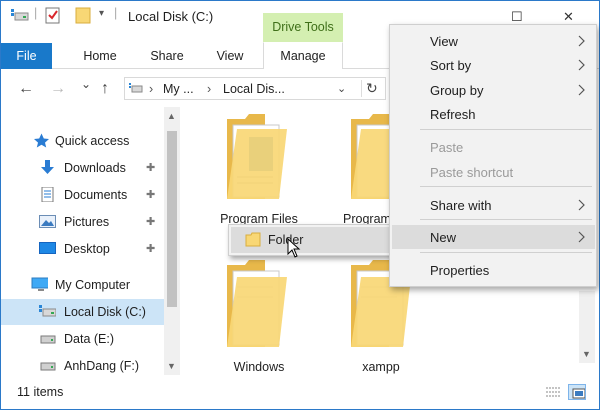  Describe the element at coordinates (105, 89) in the screenshot. I see `up-arrow-icon: ↑` at that location.